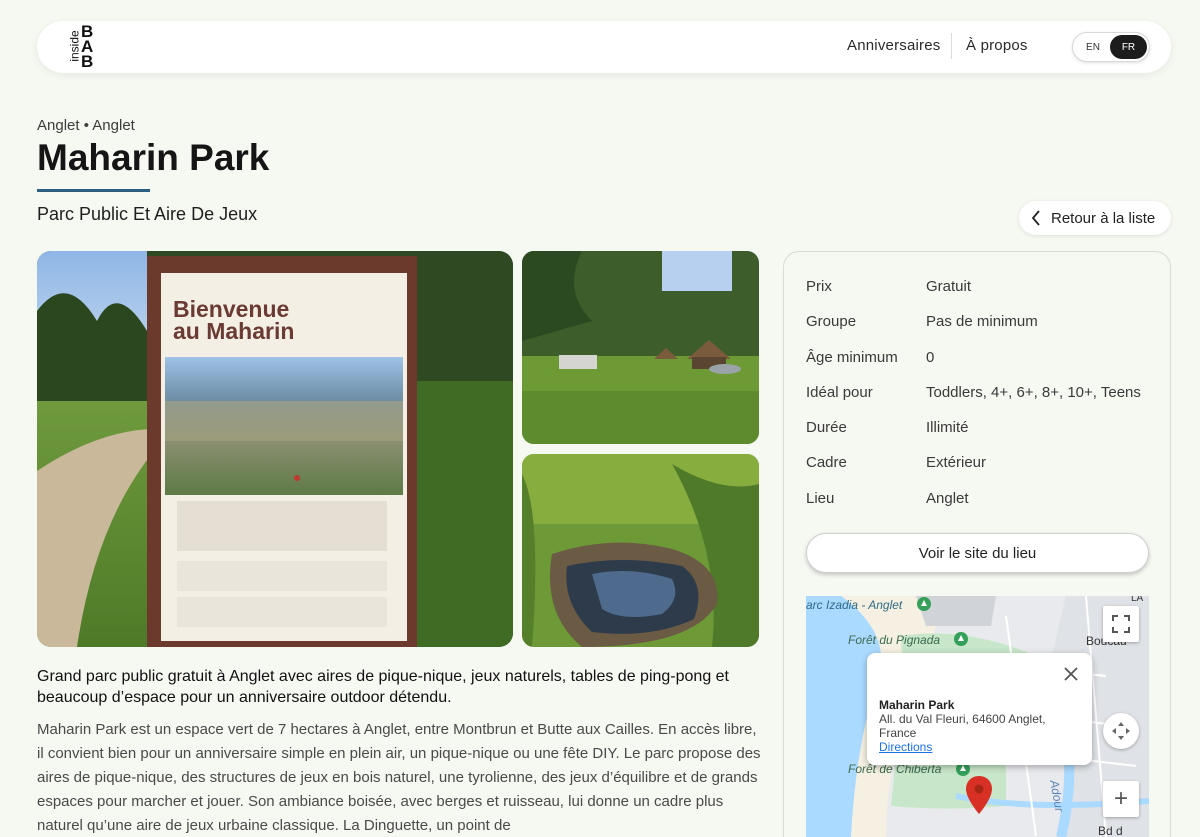 The image size is (1200, 837). What do you see at coordinates (1103, 218) in the screenshot?
I see `back-button-label: Retour à la liste` at bounding box center [1103, 218].